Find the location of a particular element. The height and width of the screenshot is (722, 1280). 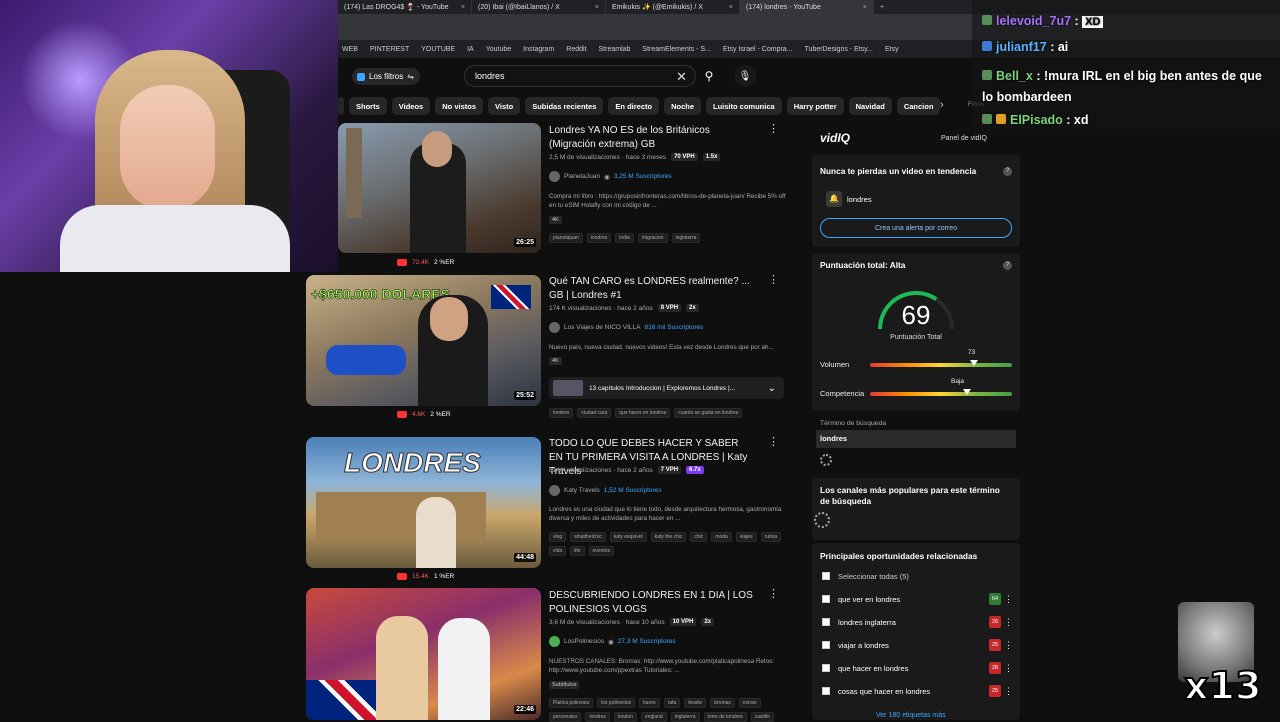

tag: vida is located at coordinates (558, 551).